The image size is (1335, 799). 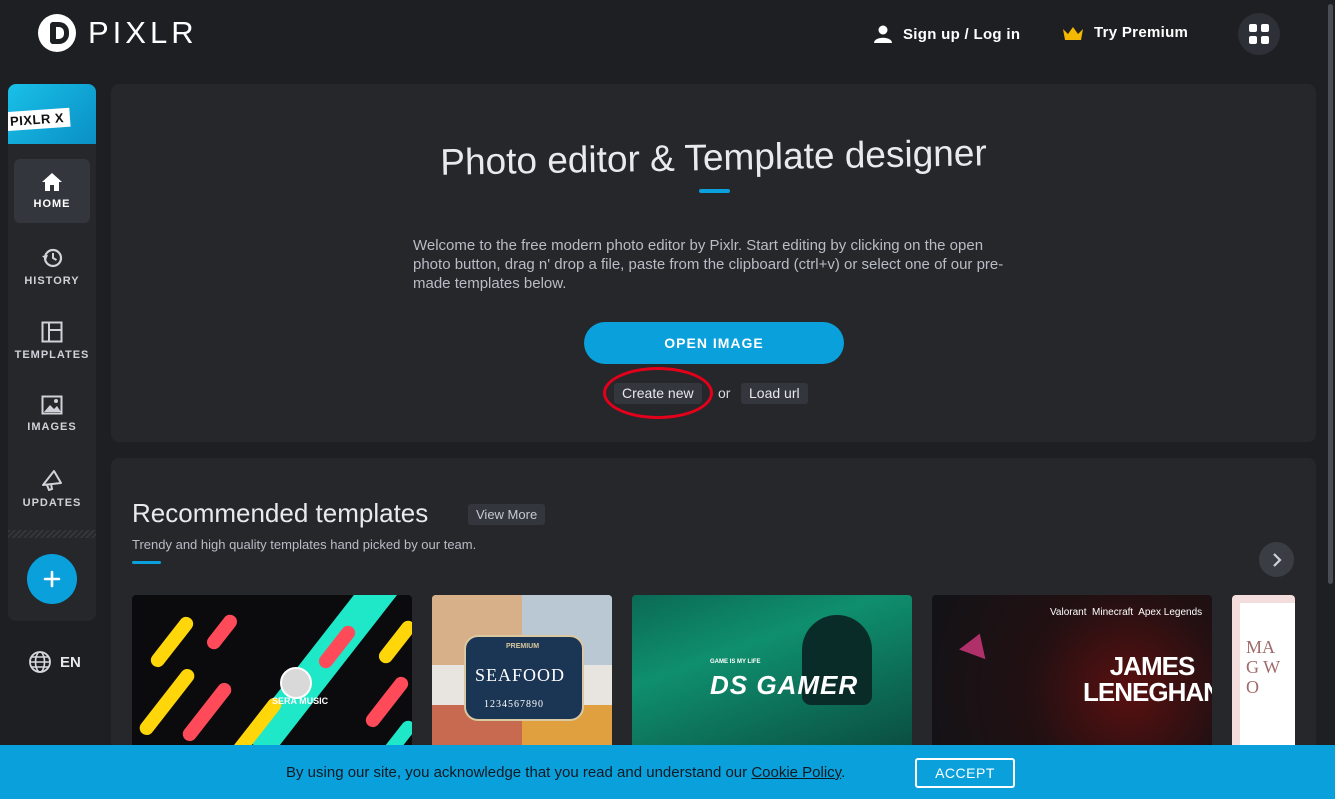 What do you see at coordinates (40, 662) in the screenshot?
I see `globe-icon` at bounding box center [40, 662].